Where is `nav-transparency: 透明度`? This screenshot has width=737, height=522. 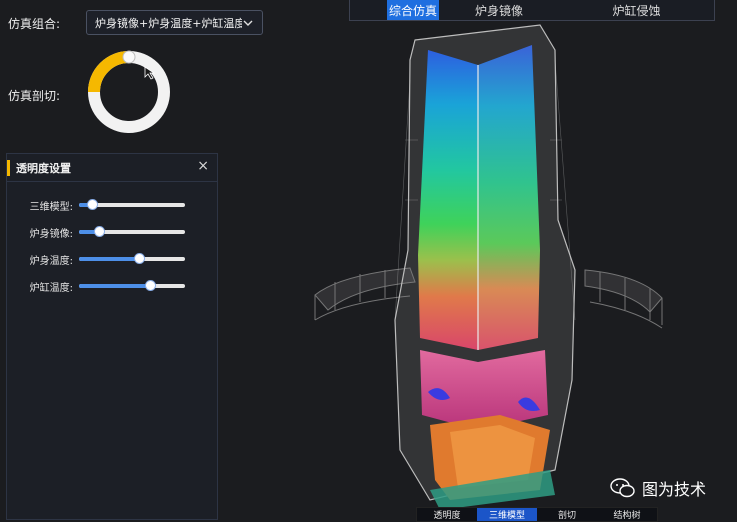 nav-transparency: 透明度 is located at coordinates (447, 514).